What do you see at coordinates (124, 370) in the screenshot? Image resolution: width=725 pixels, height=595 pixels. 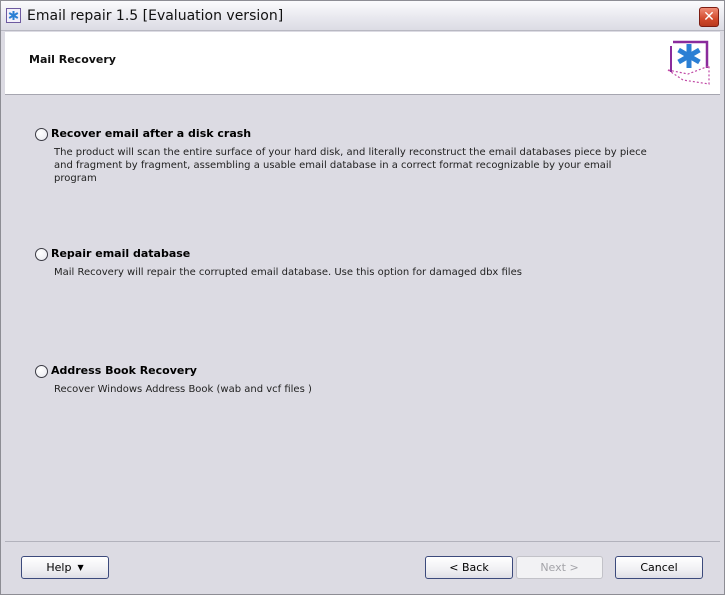 I see `option-label: Address Book Recovery` at bounding box center [124, 370].